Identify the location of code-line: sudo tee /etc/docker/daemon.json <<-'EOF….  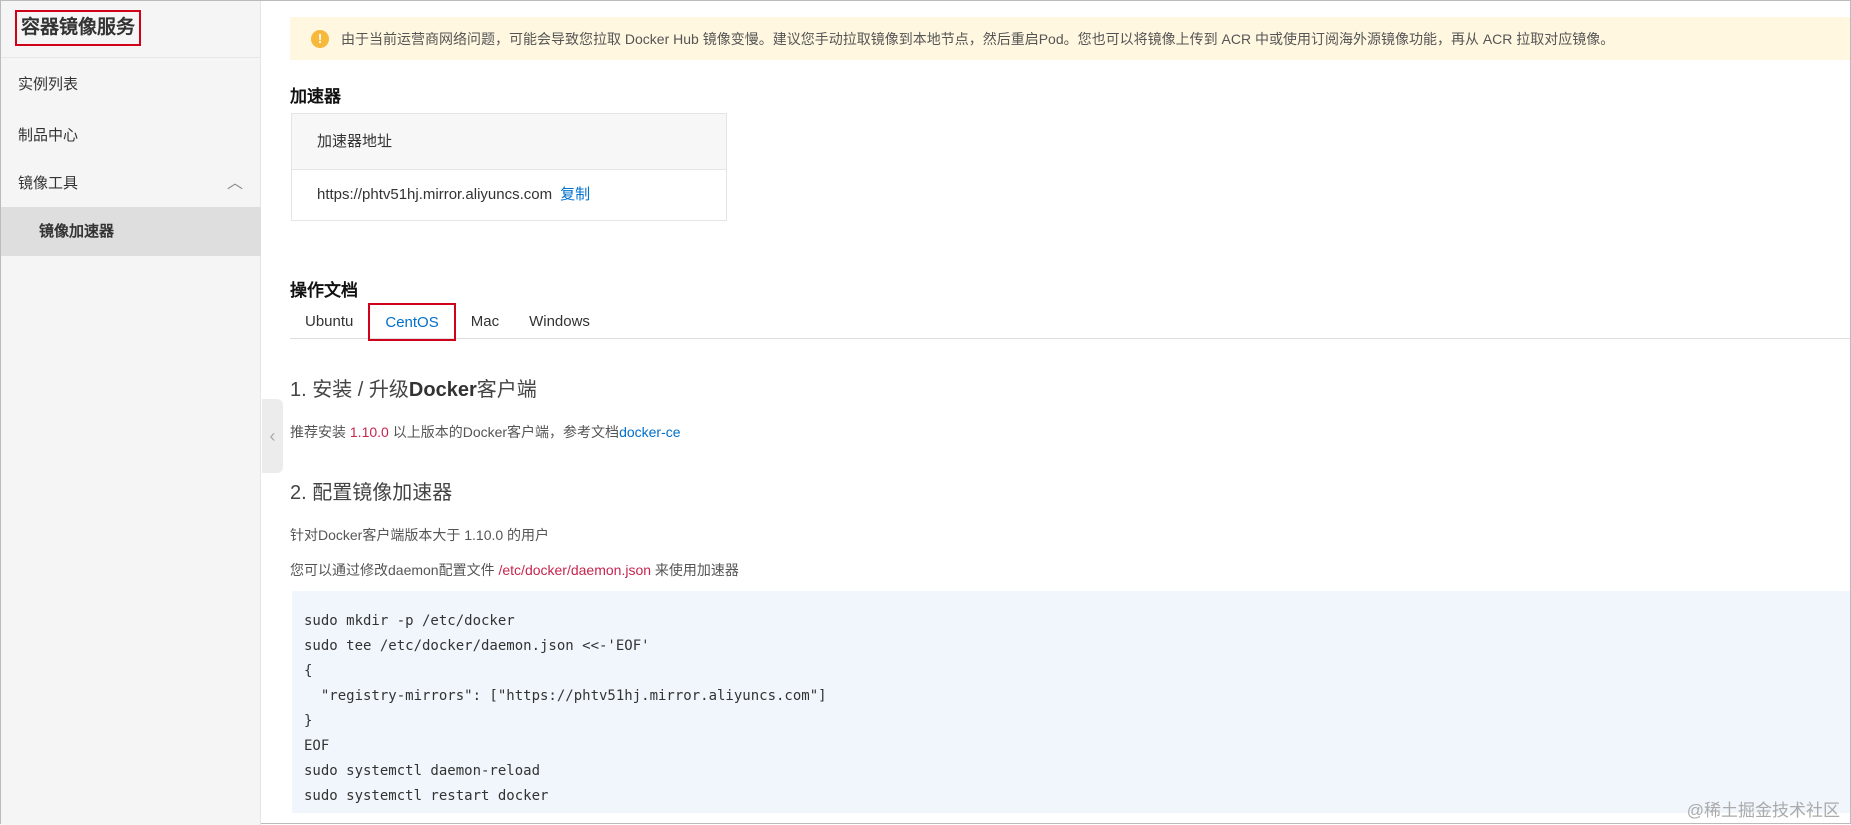
(477, 646).